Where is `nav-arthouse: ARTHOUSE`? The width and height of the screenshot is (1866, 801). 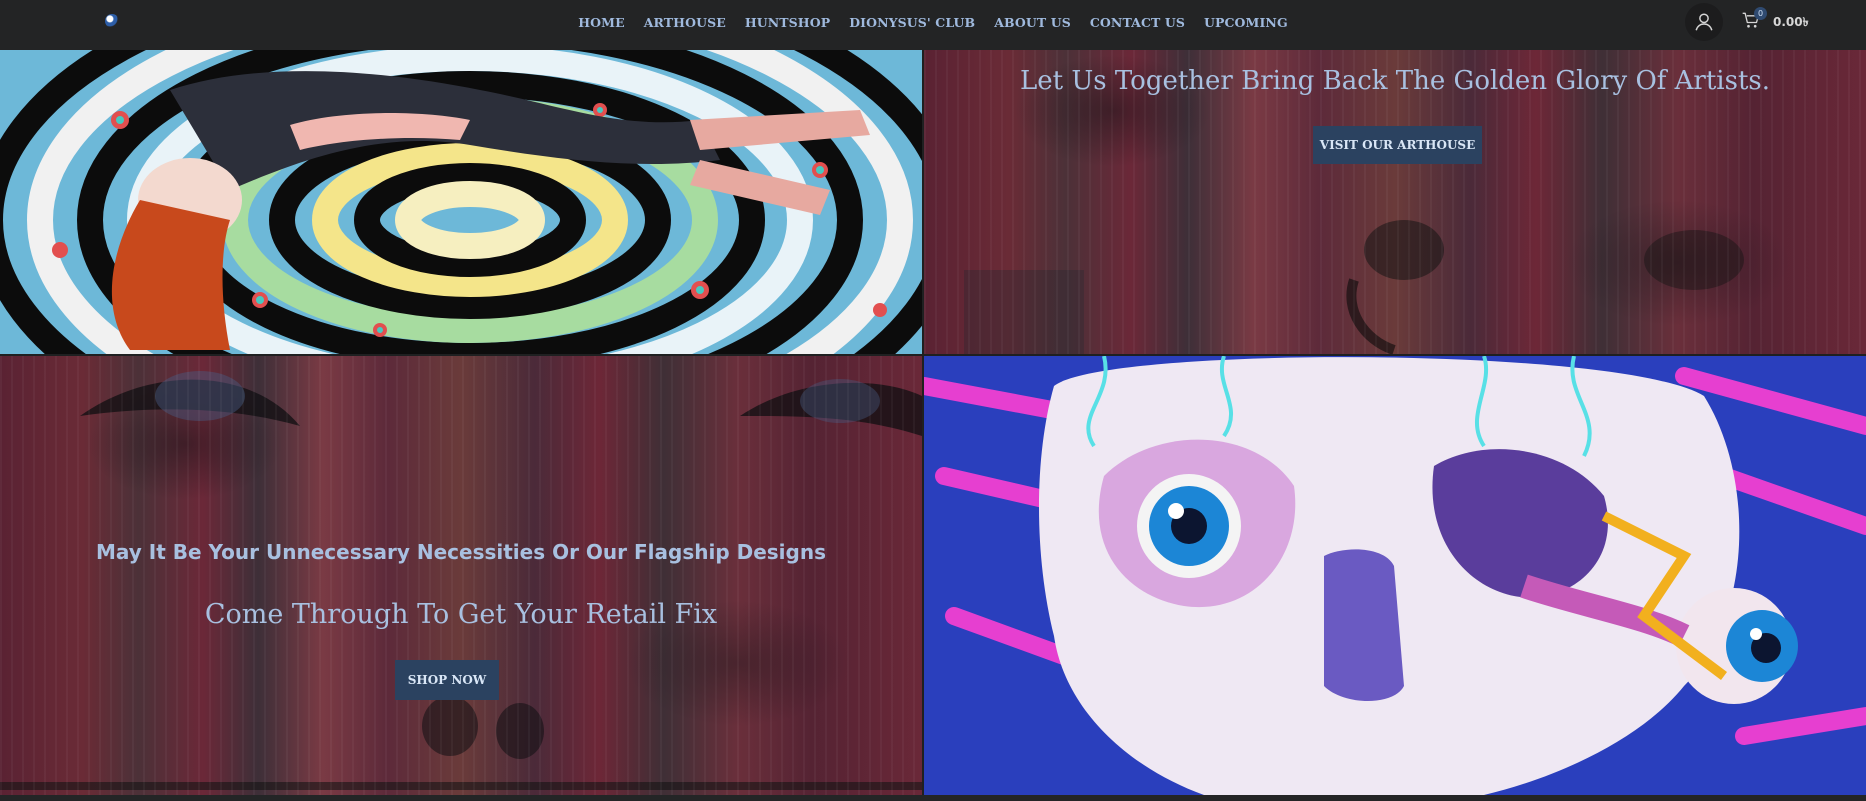
nav-arthouse: ARTHOUSE is located at coordinates (685, 22).